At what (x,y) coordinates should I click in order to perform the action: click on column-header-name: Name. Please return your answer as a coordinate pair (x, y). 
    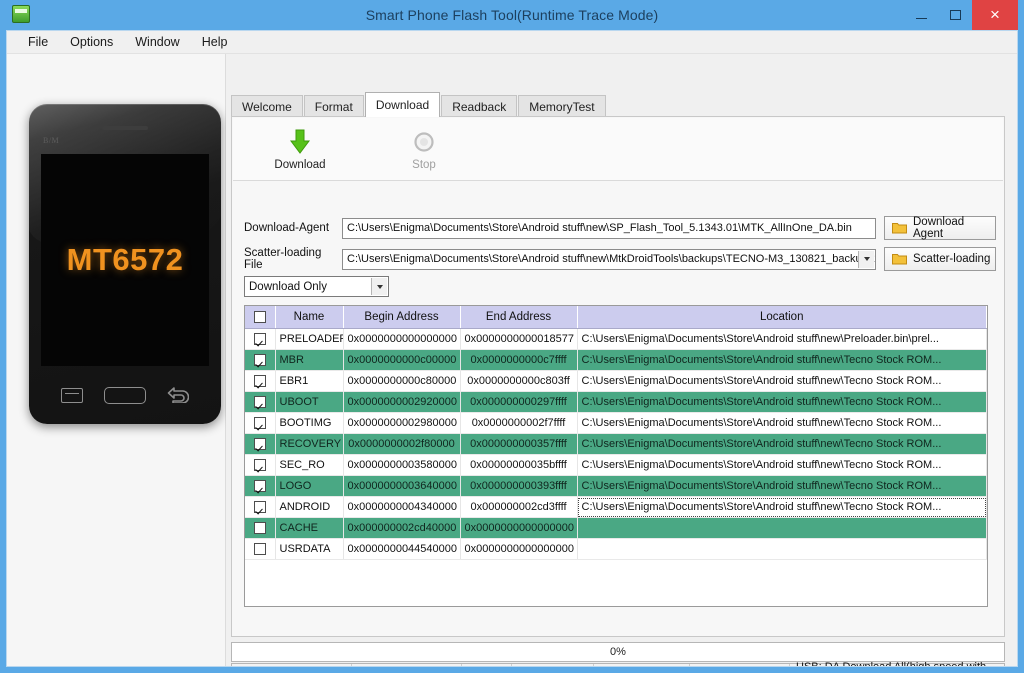
    Looking at the image, I should click on (309, 317).